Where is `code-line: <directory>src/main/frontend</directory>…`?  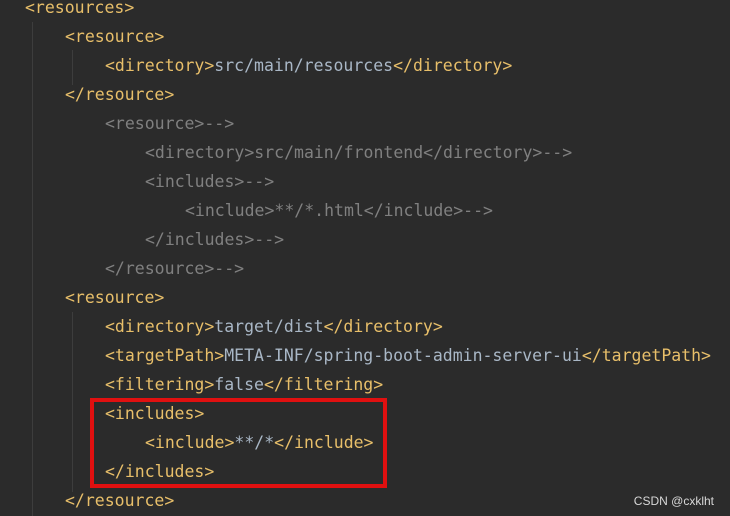 code-line: <directory>src/main/frontend</directory>… is located at coordinates (358, 152).